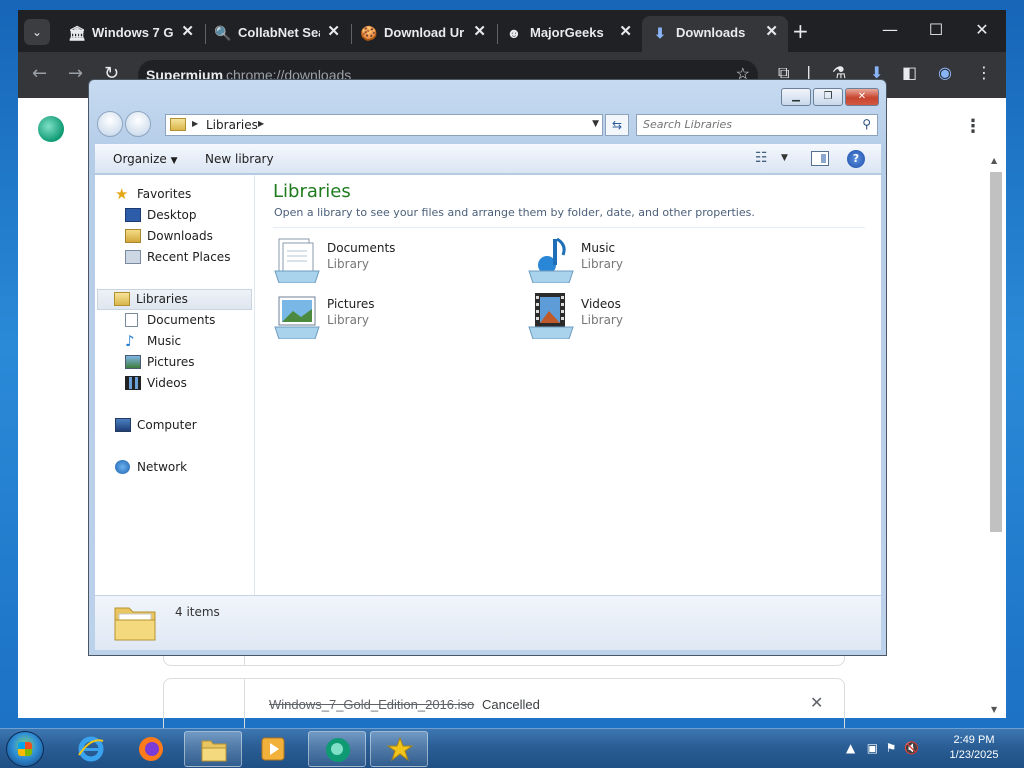 The image size is (1024, 768). Describe the element at coordinates (715, 34) in the screenshot. I see `tab-downloads: ⬇ Downloads ✕` at that location.